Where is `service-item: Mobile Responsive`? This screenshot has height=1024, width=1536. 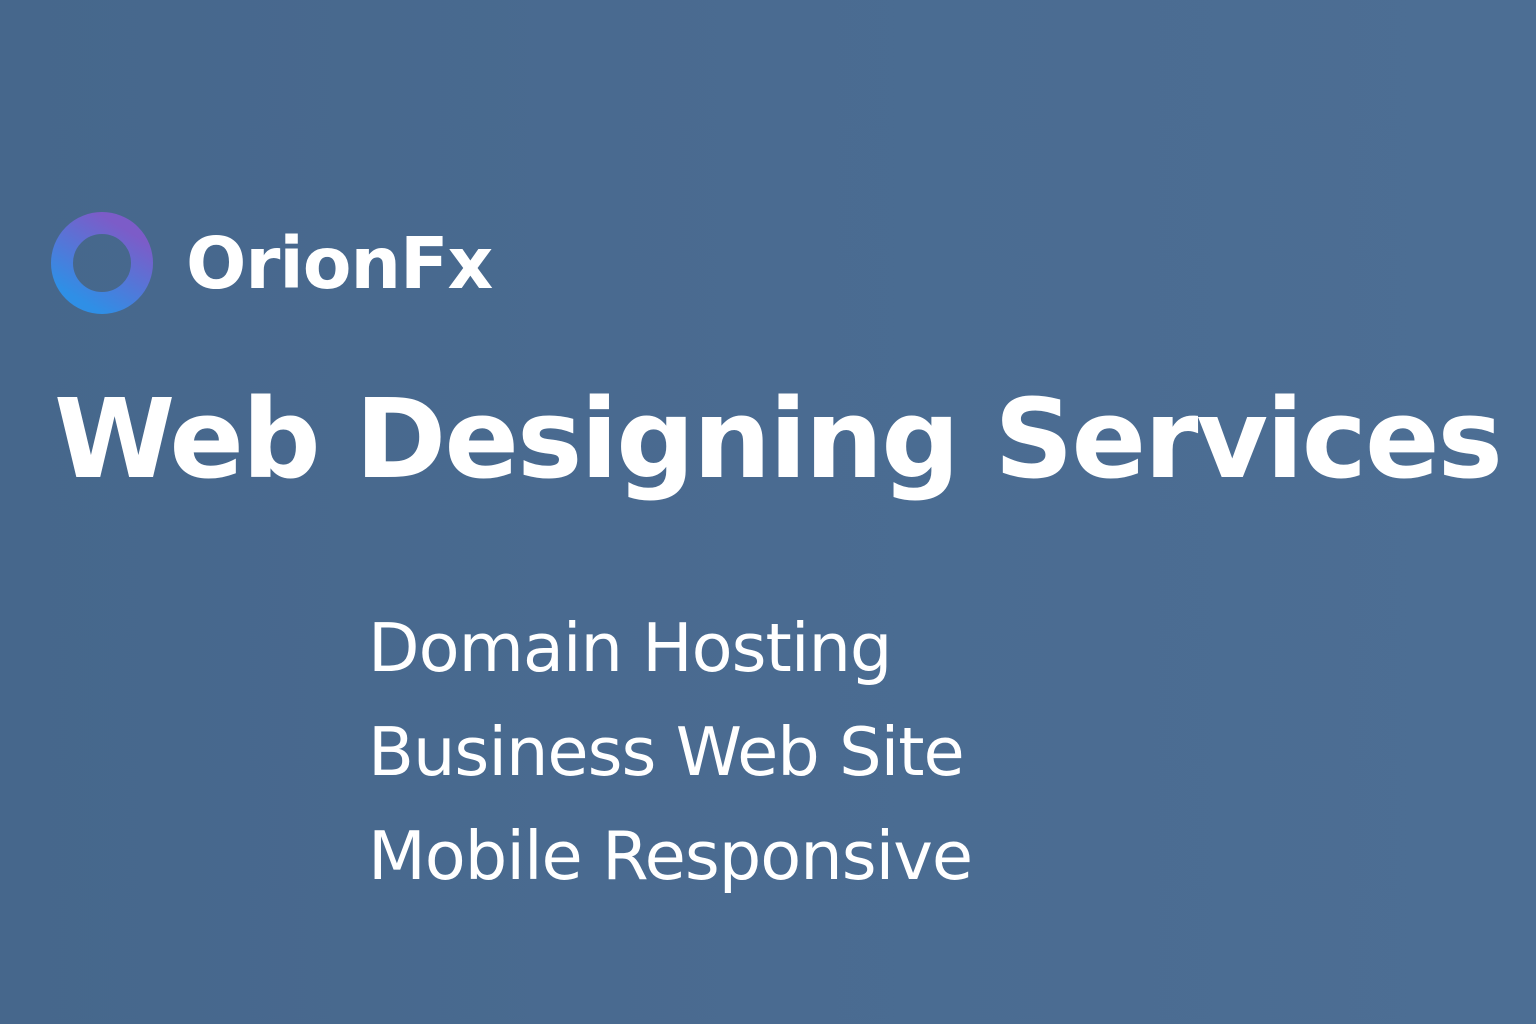 service-item: Mobile Responsive is located at coordinates (670, 856).